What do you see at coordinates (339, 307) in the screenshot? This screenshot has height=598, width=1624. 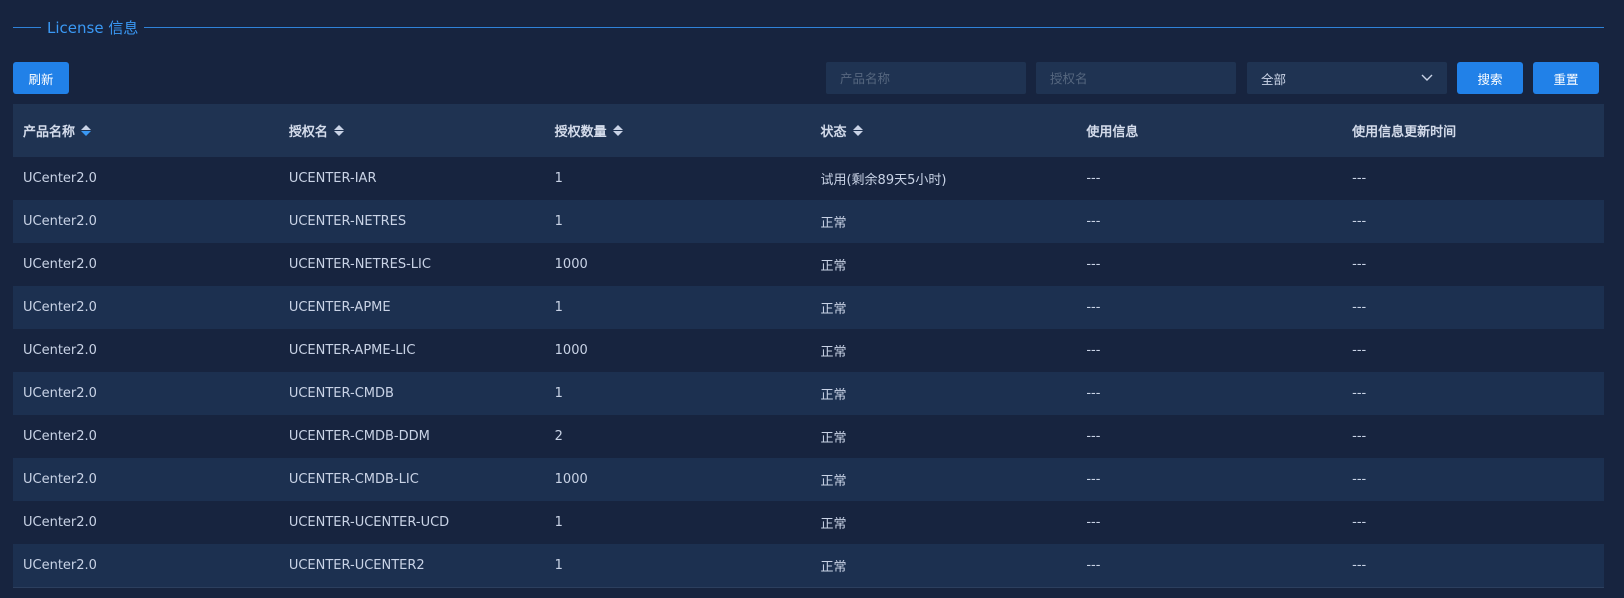 I see `auth-name-cell: UCENTER-APME` at bounding box center [339, 307].